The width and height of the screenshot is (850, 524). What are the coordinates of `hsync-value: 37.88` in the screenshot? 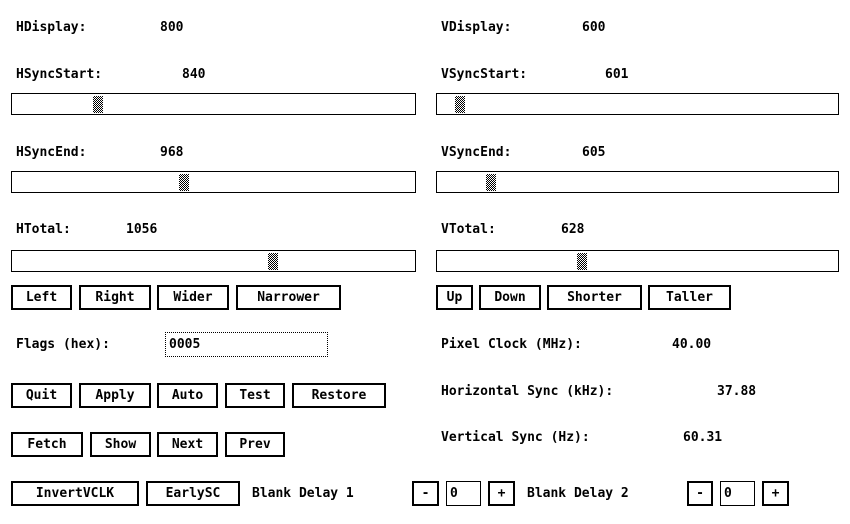 It's located at (737, 391).